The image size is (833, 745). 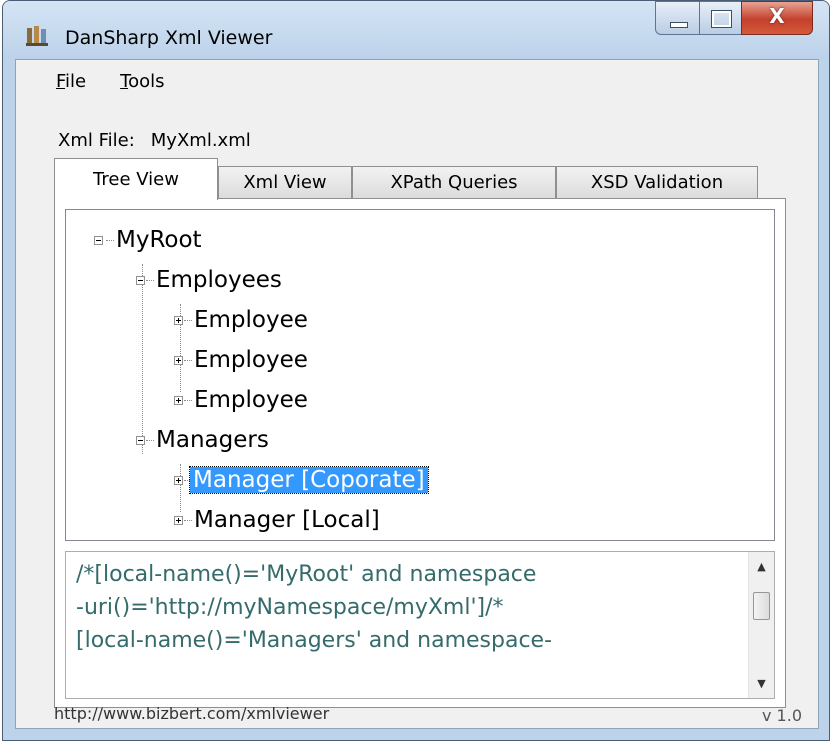 What do you see at coordinates (417, 81) in the screenshot?
I see `menu-bar: File Tools` at bounding box center [417, 81].